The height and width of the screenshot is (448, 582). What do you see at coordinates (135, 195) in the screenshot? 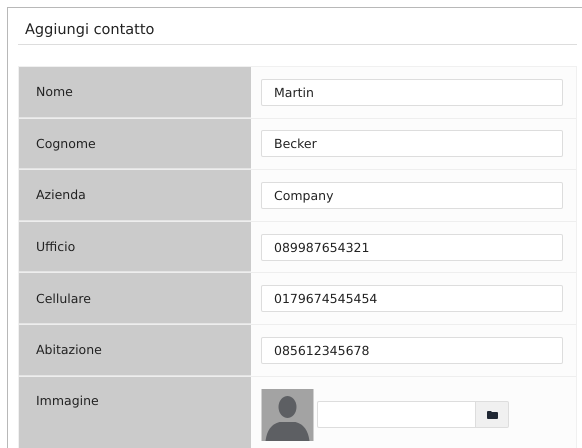
I see `field-label: Azienda` at bounding box center [135, 195].